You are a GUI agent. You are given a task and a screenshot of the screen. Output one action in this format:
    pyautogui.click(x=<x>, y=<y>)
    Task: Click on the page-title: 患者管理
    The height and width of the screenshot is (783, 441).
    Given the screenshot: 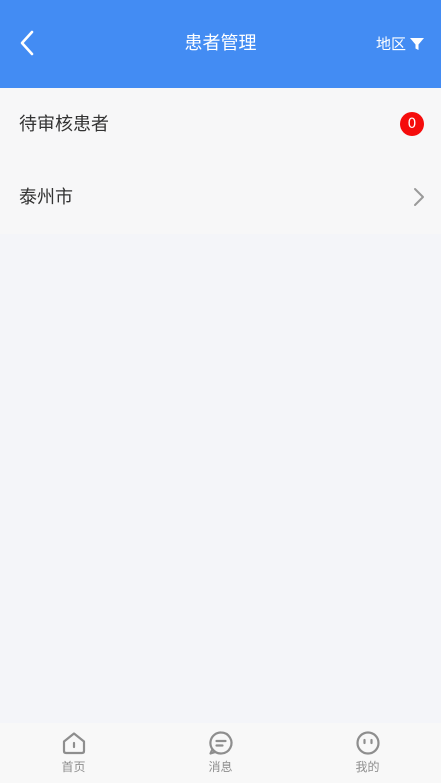 What is the action you would take?
    pyautogui.click(x=220, y=43)
    